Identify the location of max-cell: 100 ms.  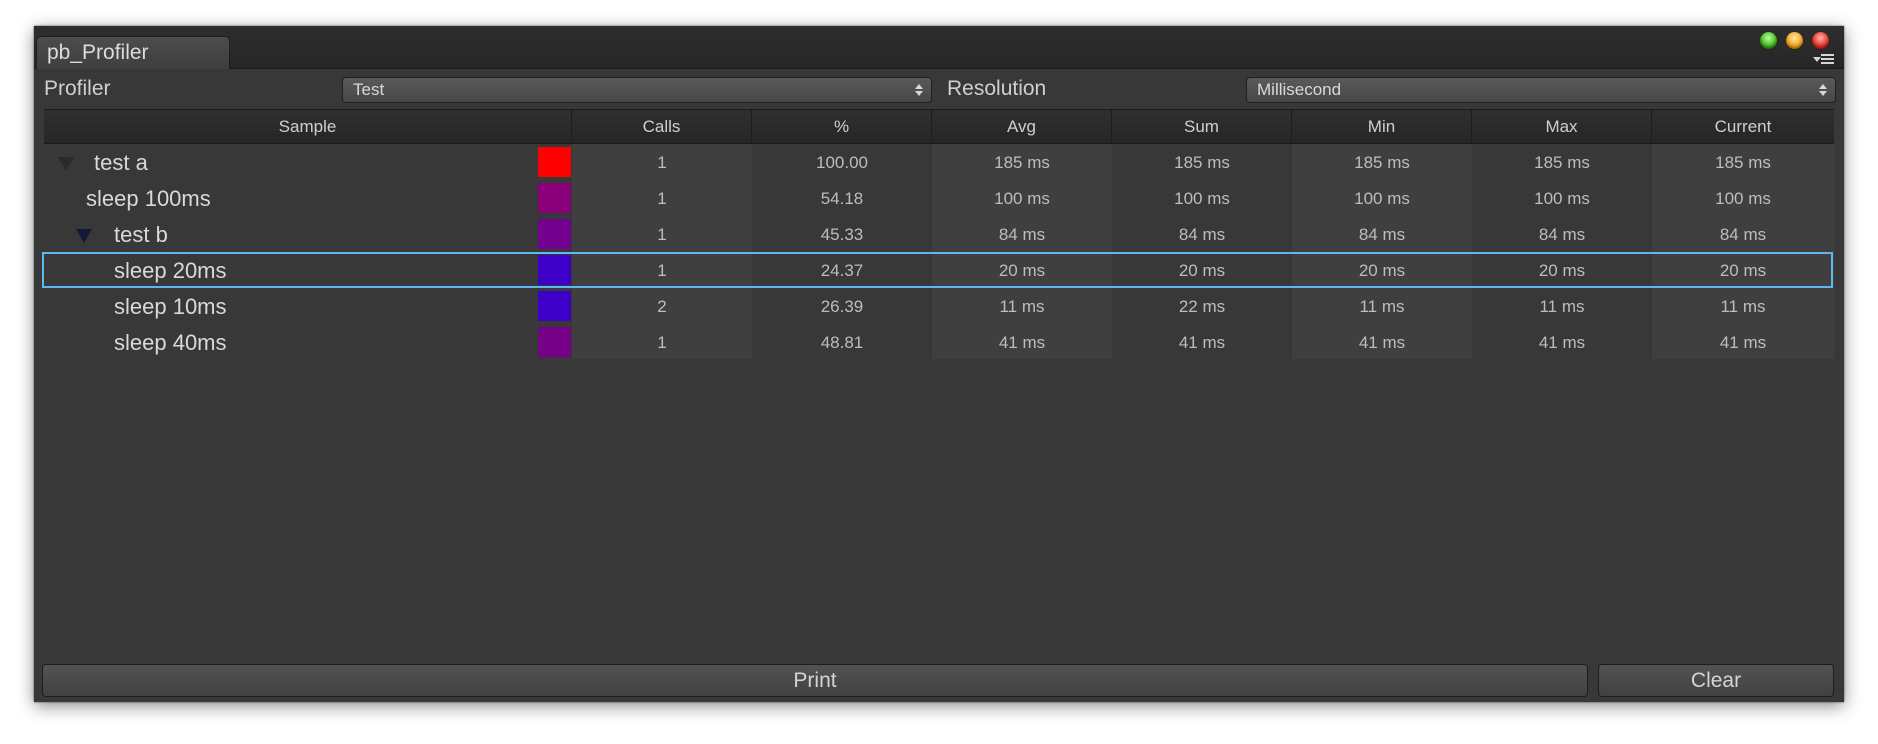
(1562, 198).